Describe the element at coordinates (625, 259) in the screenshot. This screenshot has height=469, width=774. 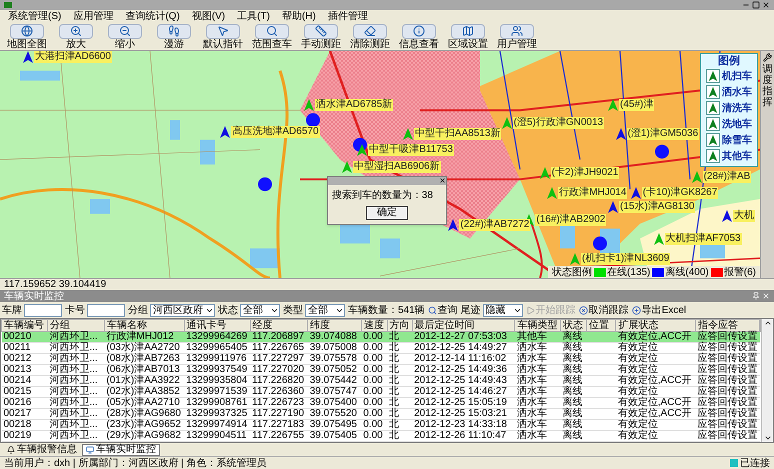
I see `vehicle-label: (机扫卡1)津NL3609` at that location.